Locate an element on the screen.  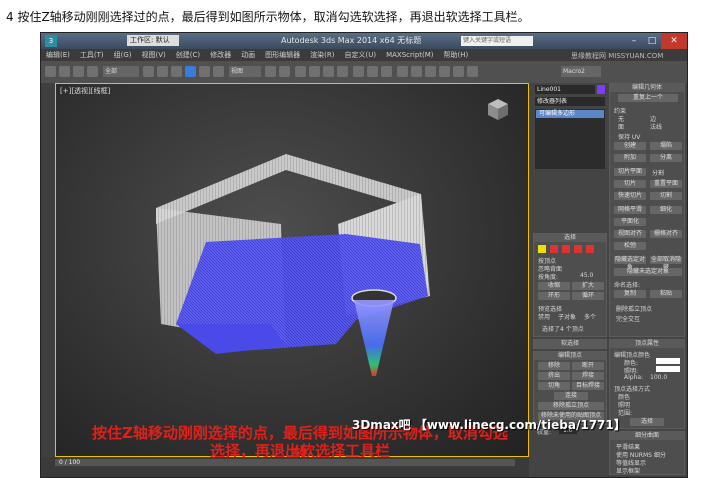
align-icon is located at coordinates (372, 71).